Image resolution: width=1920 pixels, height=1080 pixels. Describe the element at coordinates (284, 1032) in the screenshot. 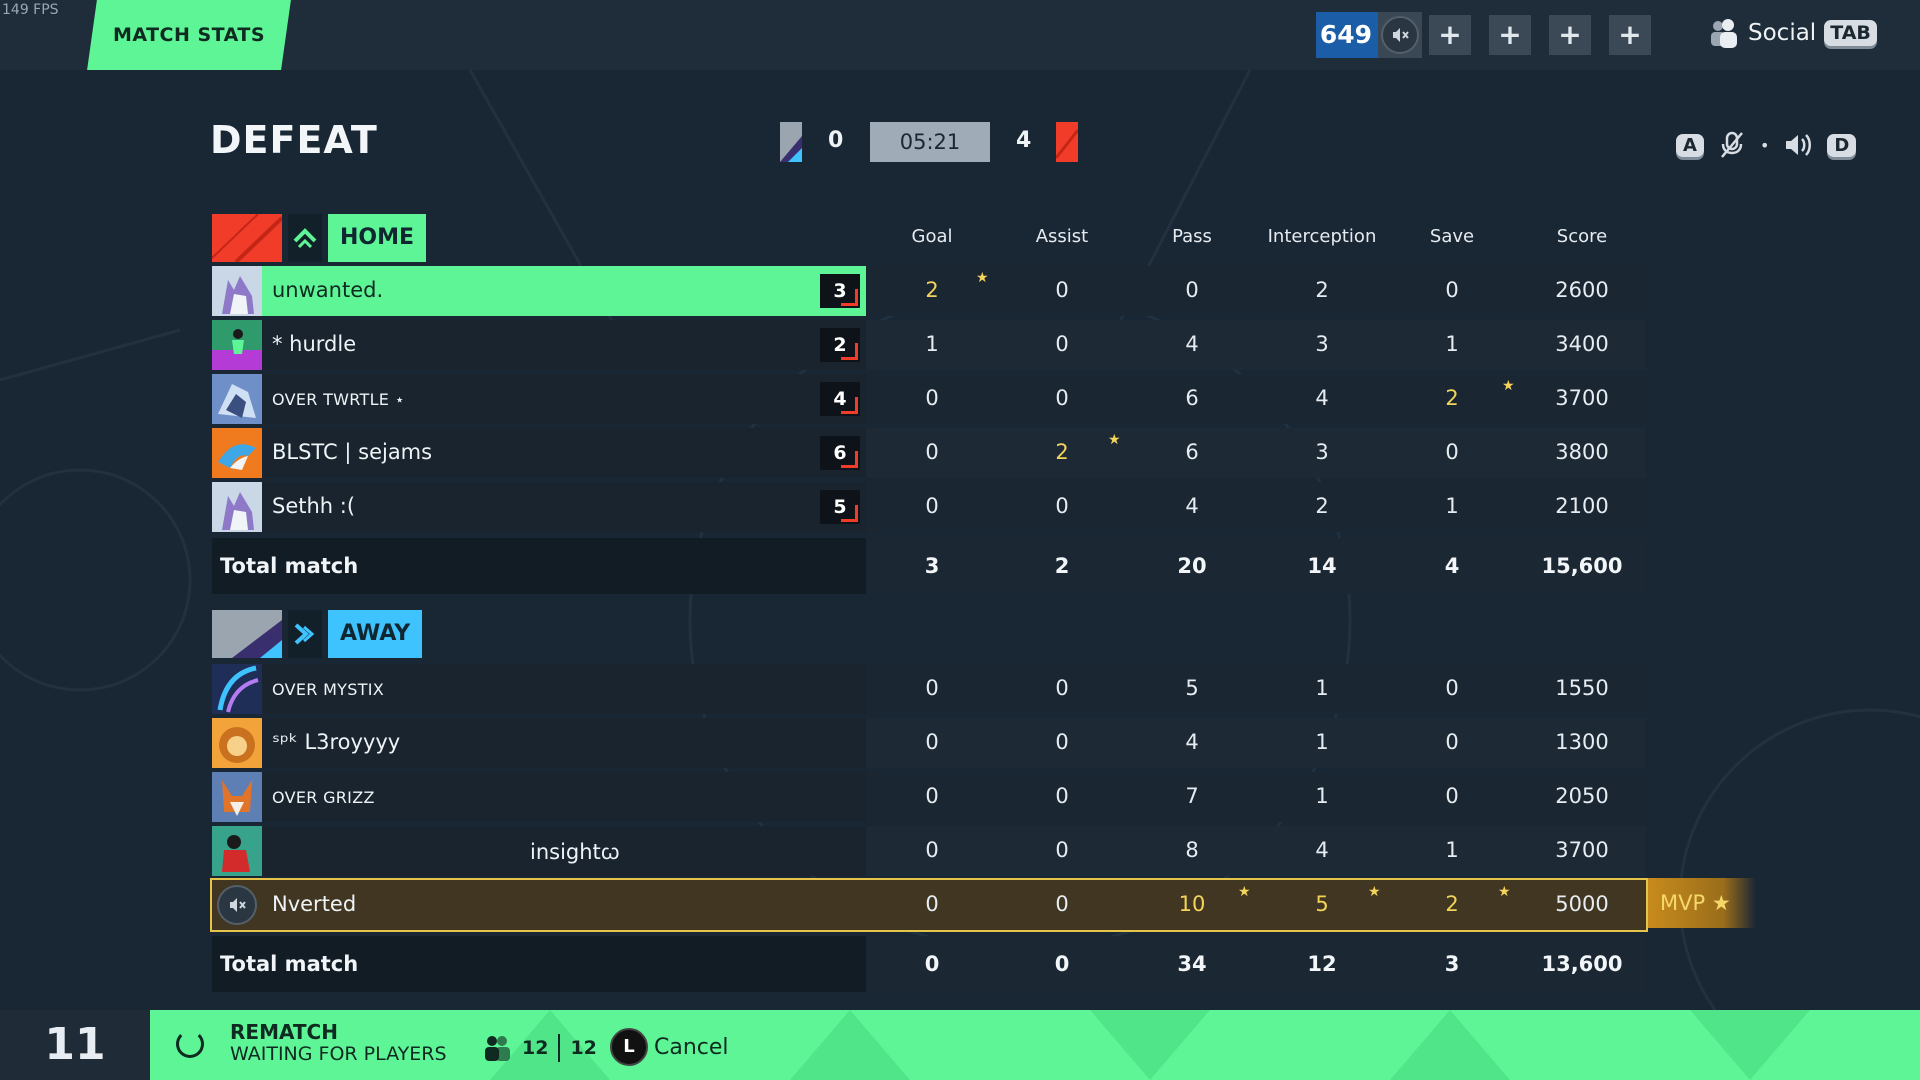

I see `rematch-title: REMATCH` at that location.